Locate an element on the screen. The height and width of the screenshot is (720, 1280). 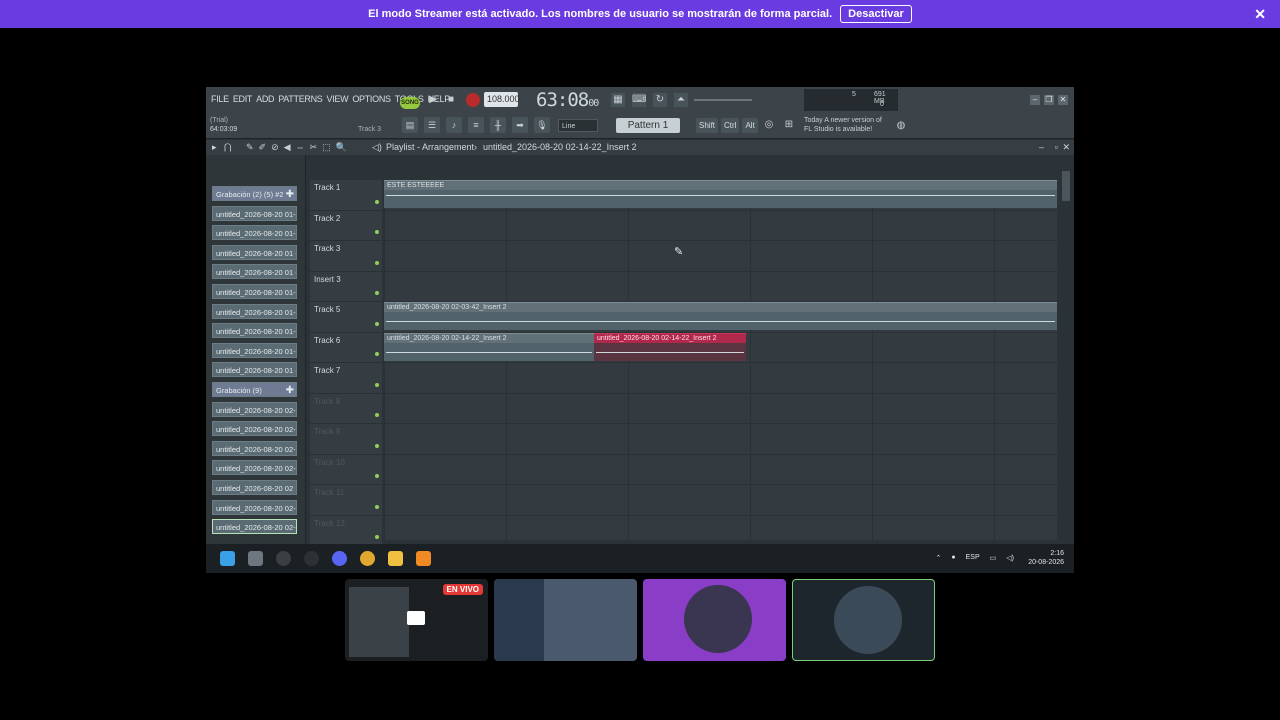
support-icon: ◎ is located at coordinates (769, 125).